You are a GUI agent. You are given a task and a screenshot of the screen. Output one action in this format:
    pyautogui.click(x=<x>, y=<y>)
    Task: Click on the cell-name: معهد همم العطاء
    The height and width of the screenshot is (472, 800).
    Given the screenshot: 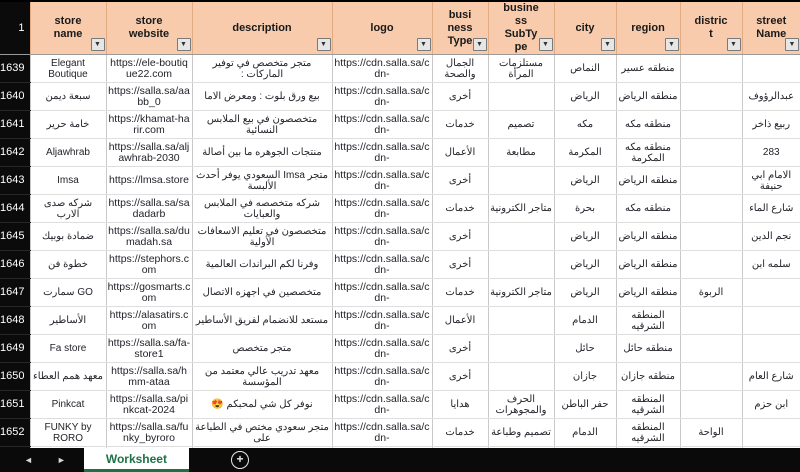 What is the action you would take?
    pyautogui.click(x=67, y=376)
    